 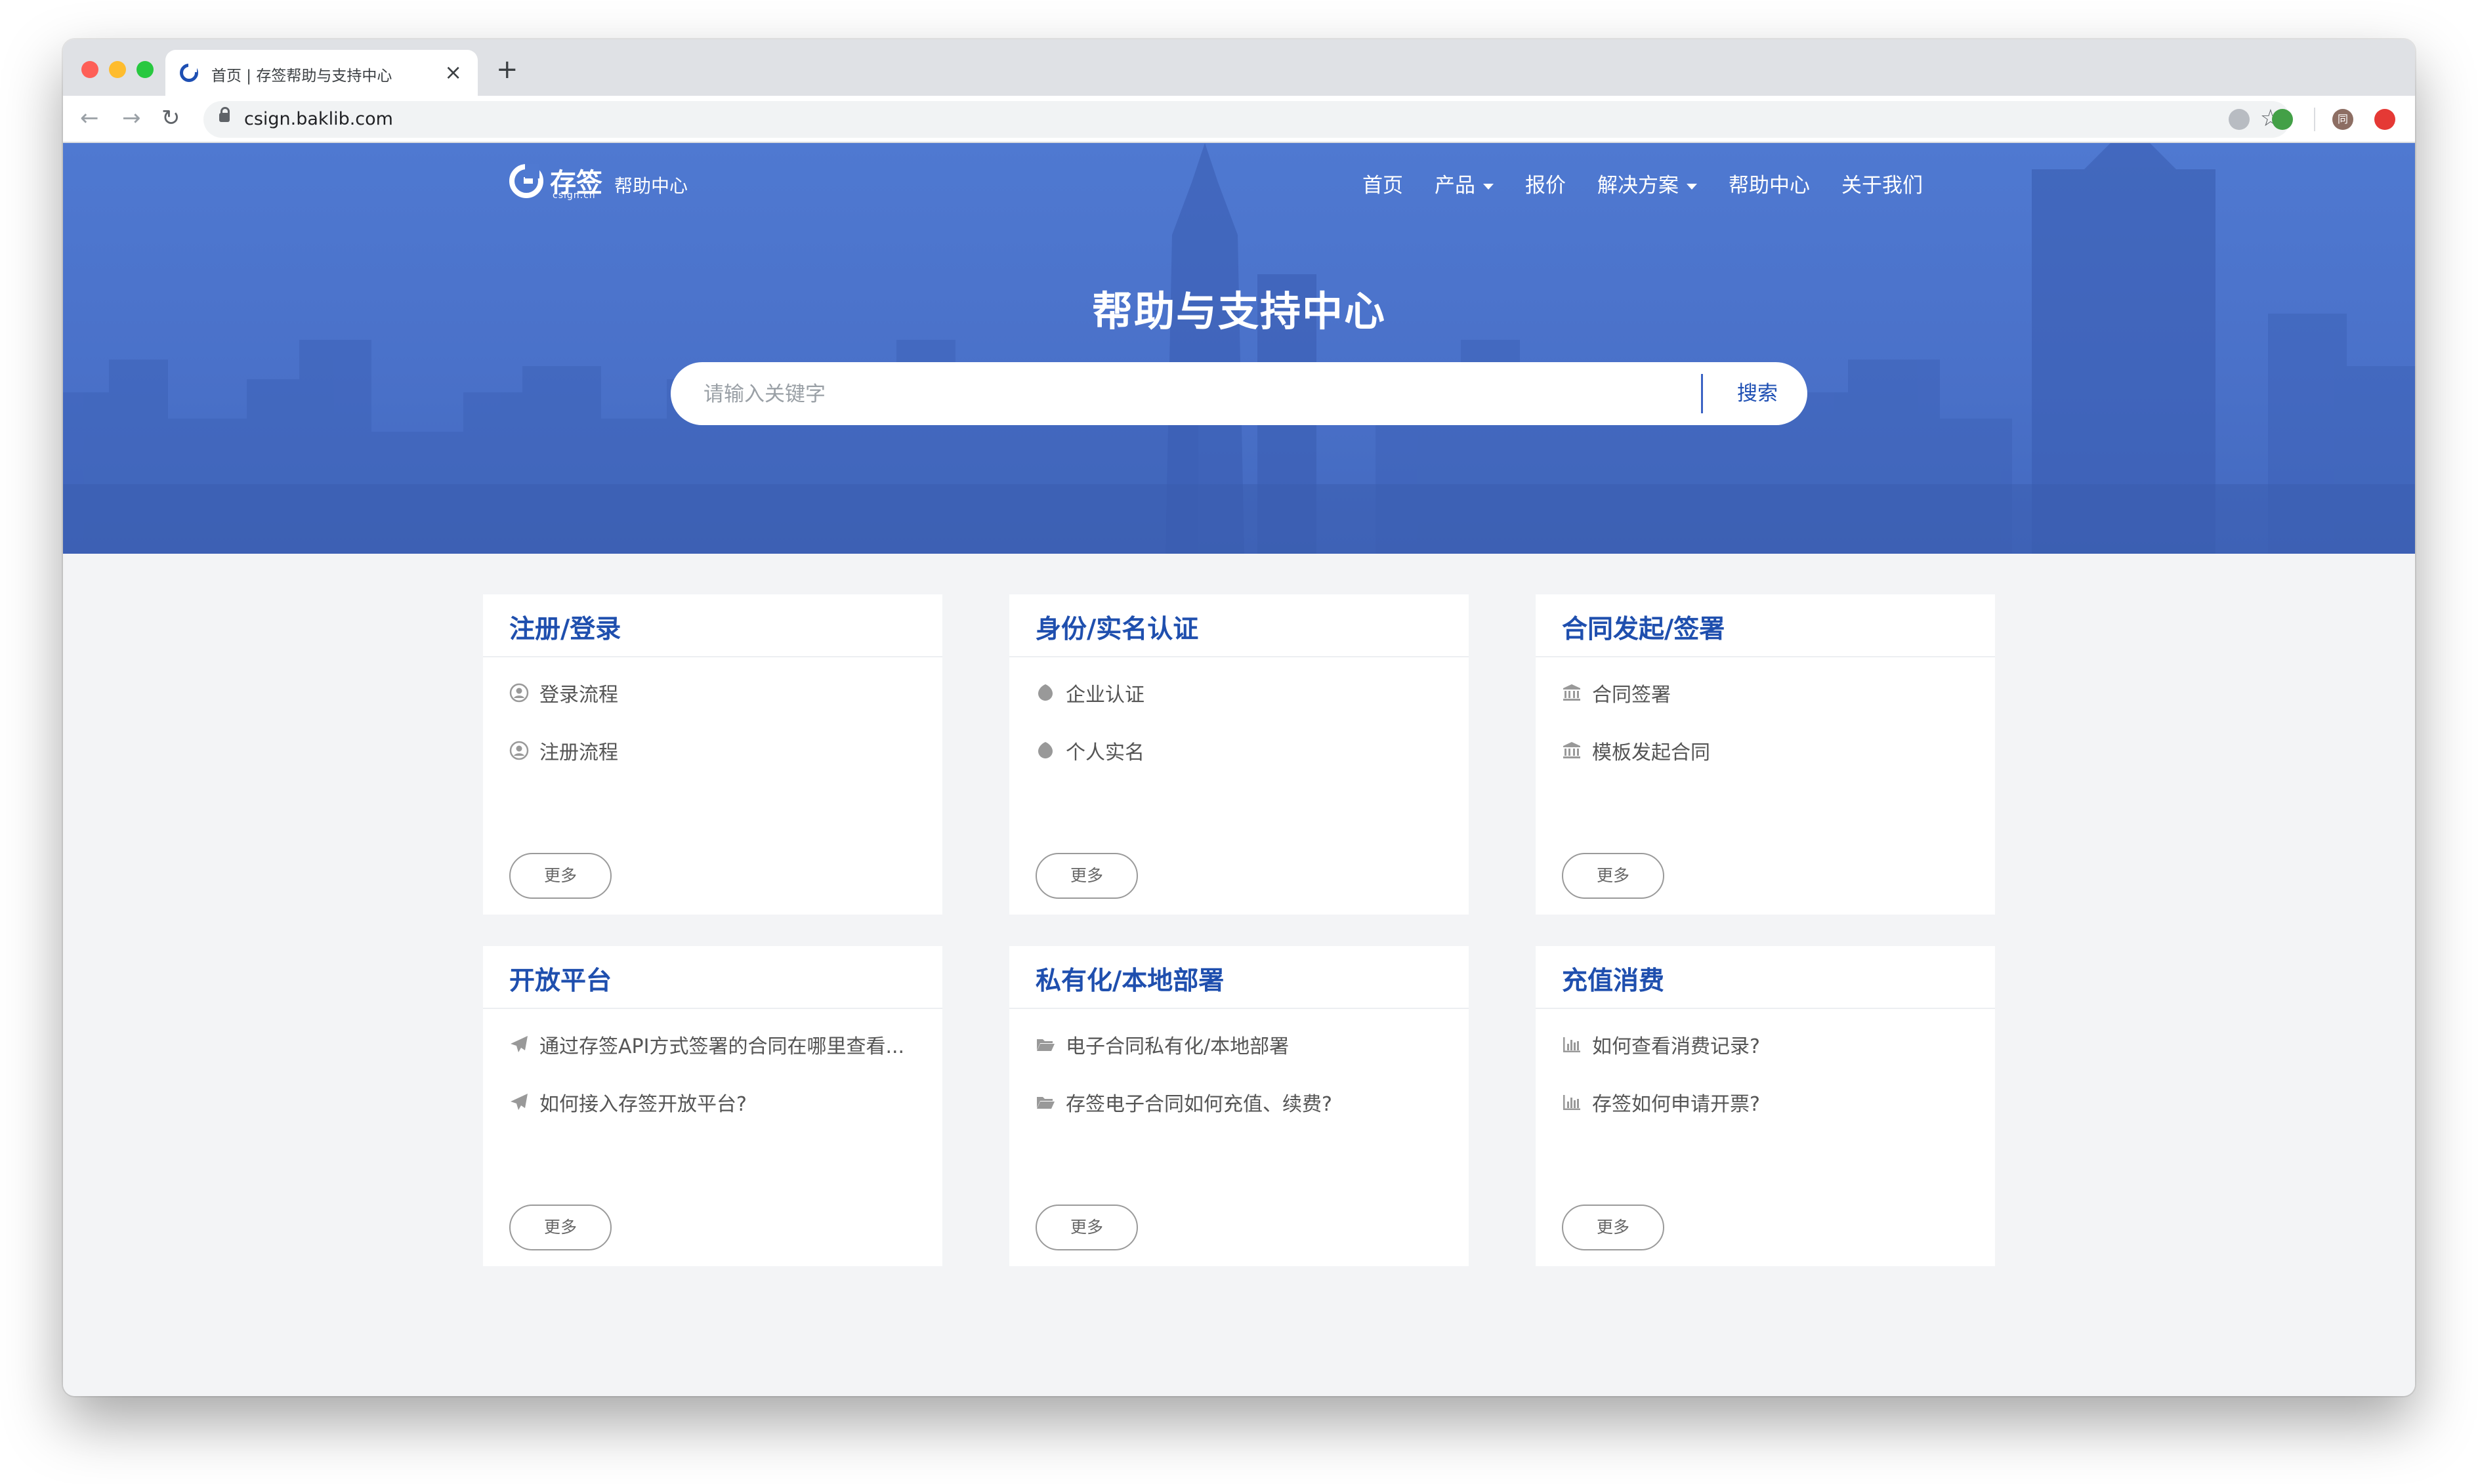 I want to click on list-item: 个人实名, so click(x=1090, y=750).